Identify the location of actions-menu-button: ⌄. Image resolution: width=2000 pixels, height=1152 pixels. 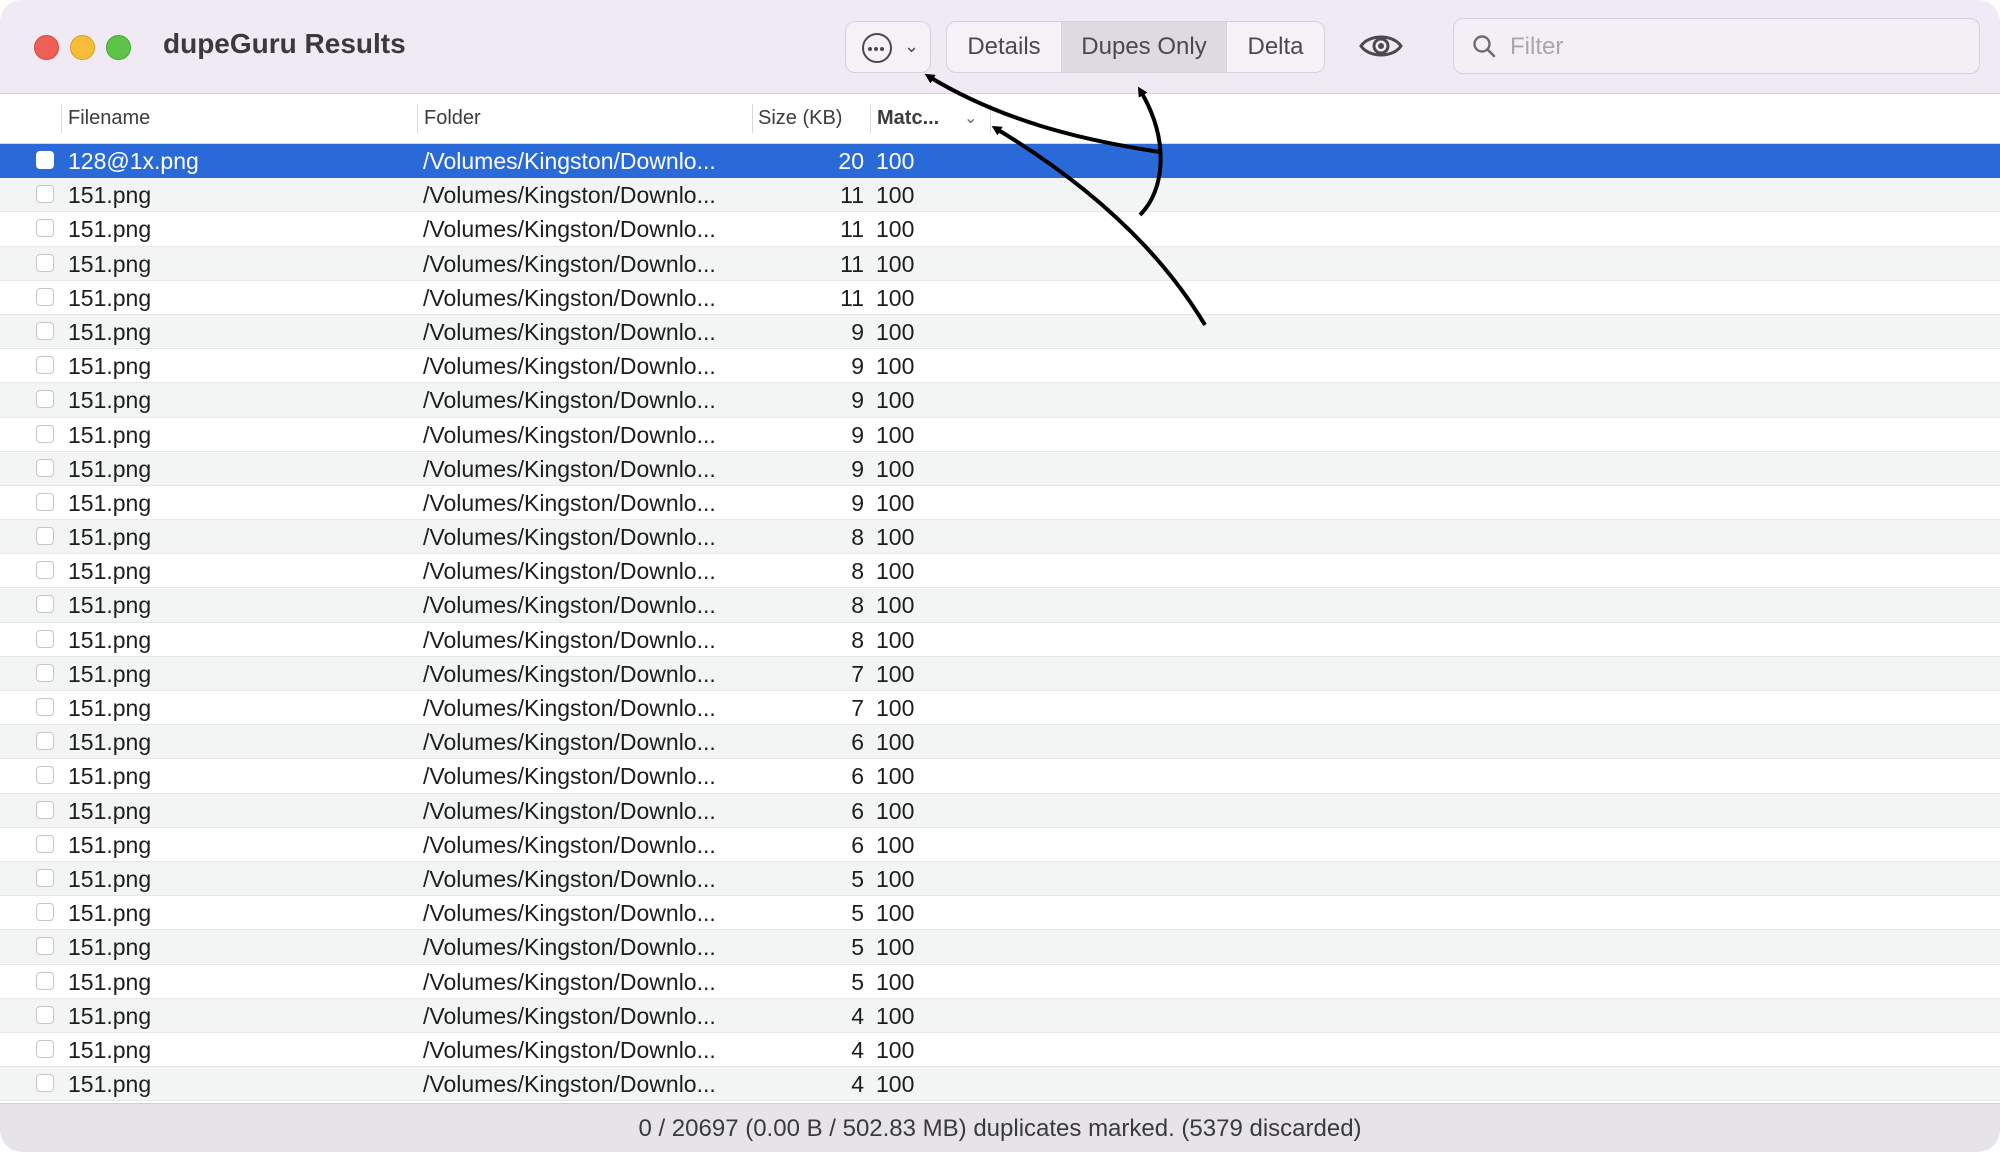
(888, 47).